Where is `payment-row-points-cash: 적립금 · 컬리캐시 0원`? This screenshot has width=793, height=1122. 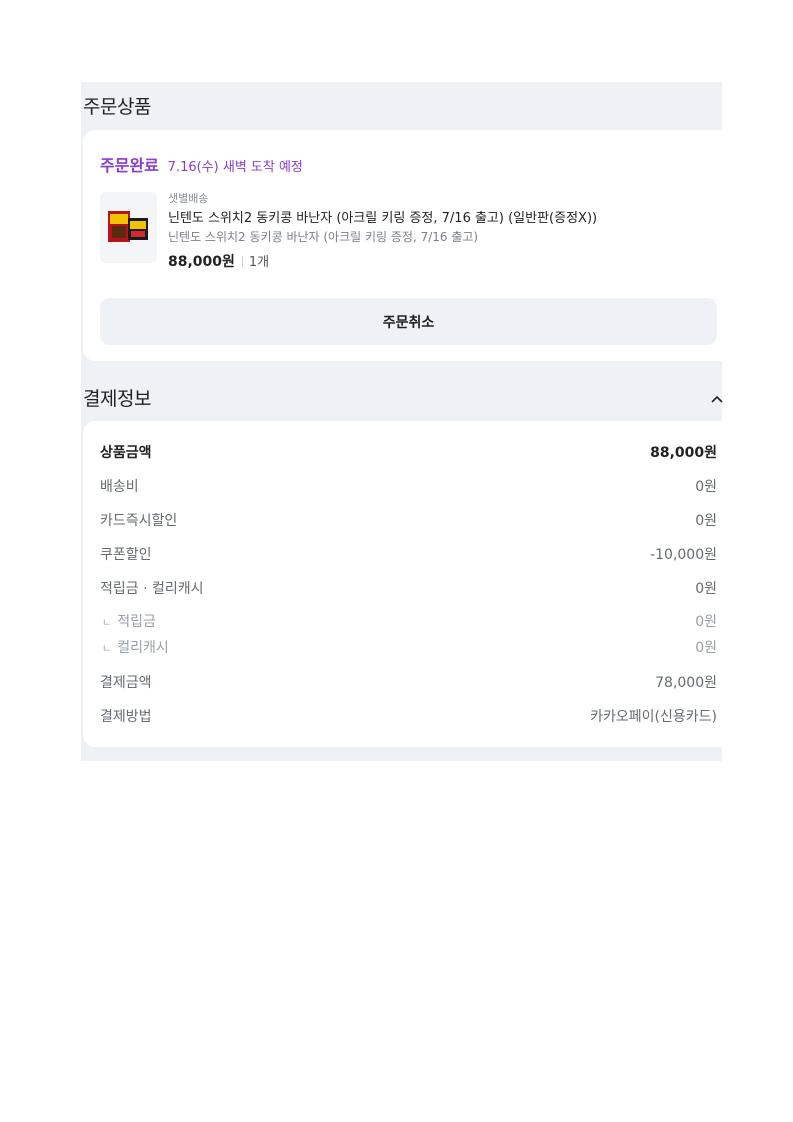 payment-row-points-cash: 적립금 · 컬리캐시 0원 is located at coordinates (408, 588).